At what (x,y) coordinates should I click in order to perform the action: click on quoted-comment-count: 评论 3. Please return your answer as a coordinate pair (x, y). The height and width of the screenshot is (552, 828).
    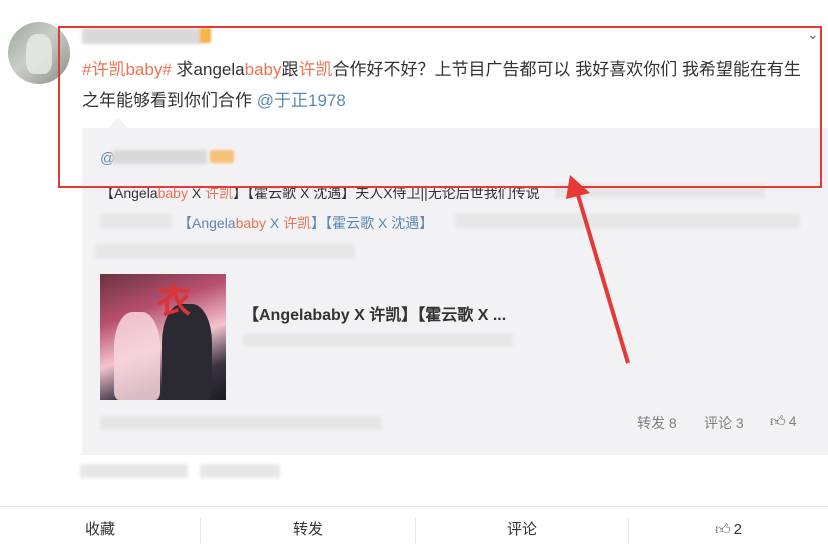
    Looking at the image, I should click on (724, 423).